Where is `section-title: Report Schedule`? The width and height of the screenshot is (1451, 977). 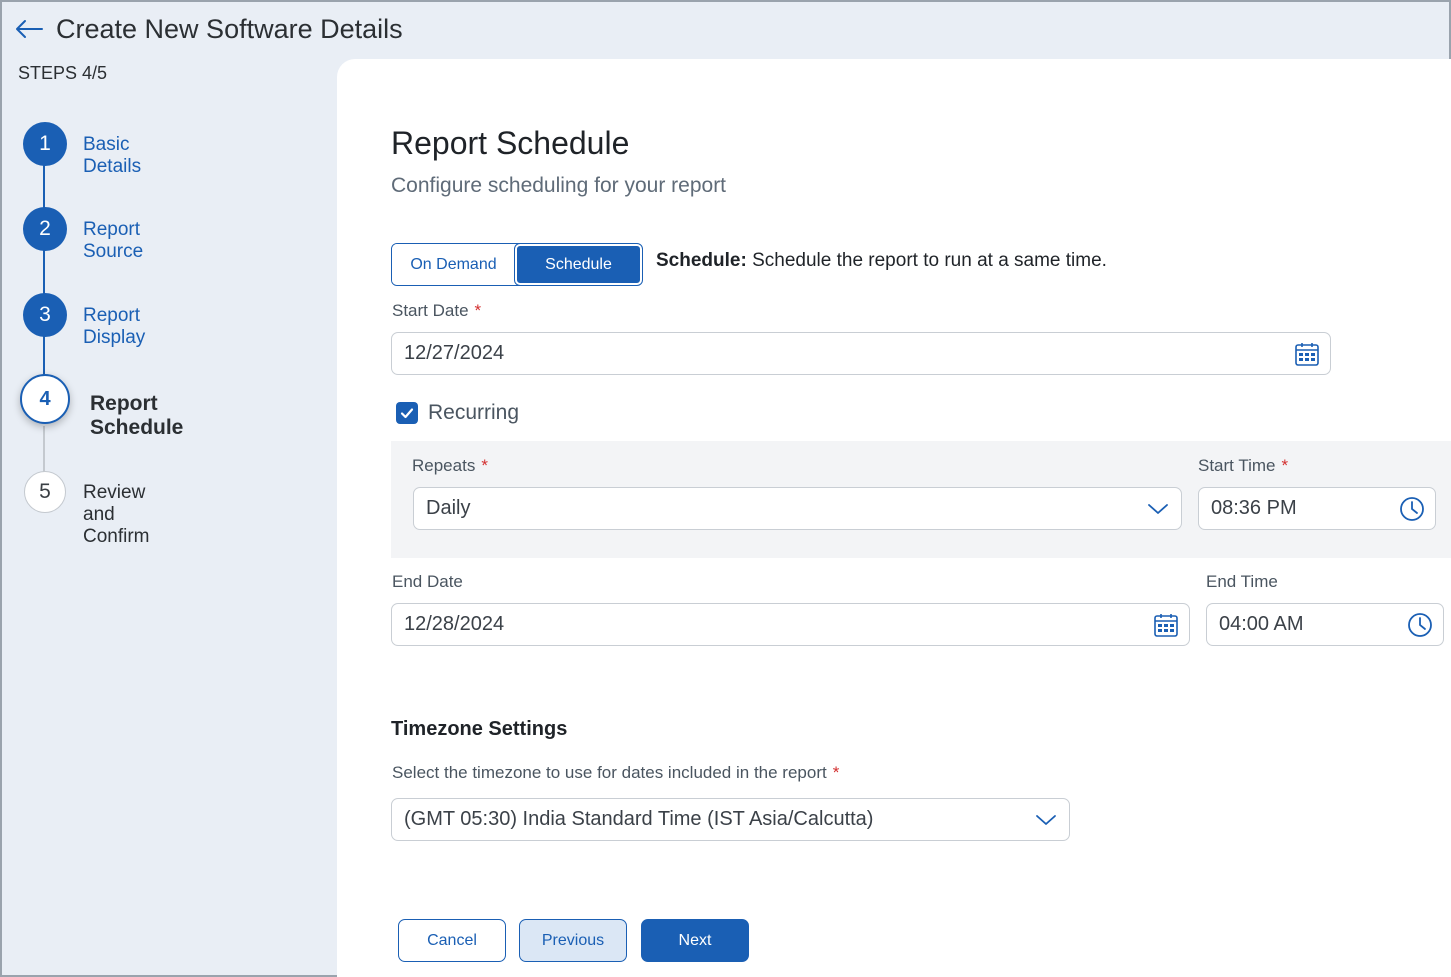 section-title: Report Schedule is located at coordinates (510, 143).